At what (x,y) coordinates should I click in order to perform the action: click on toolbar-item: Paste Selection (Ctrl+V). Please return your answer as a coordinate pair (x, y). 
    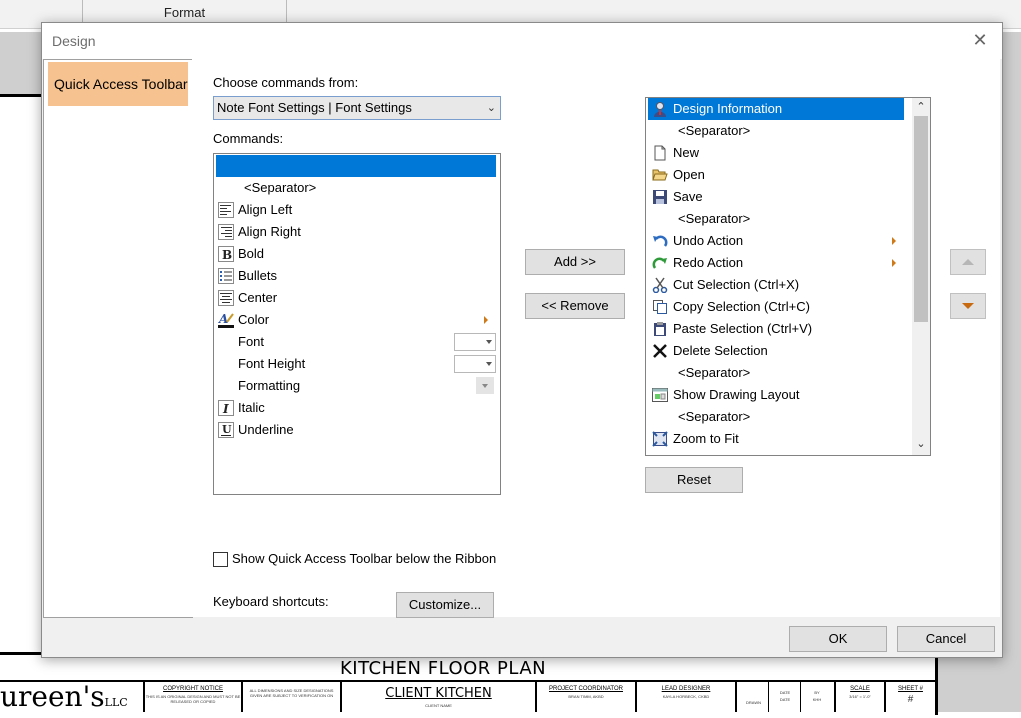
    Looking at the image, I should click on (776, 329).